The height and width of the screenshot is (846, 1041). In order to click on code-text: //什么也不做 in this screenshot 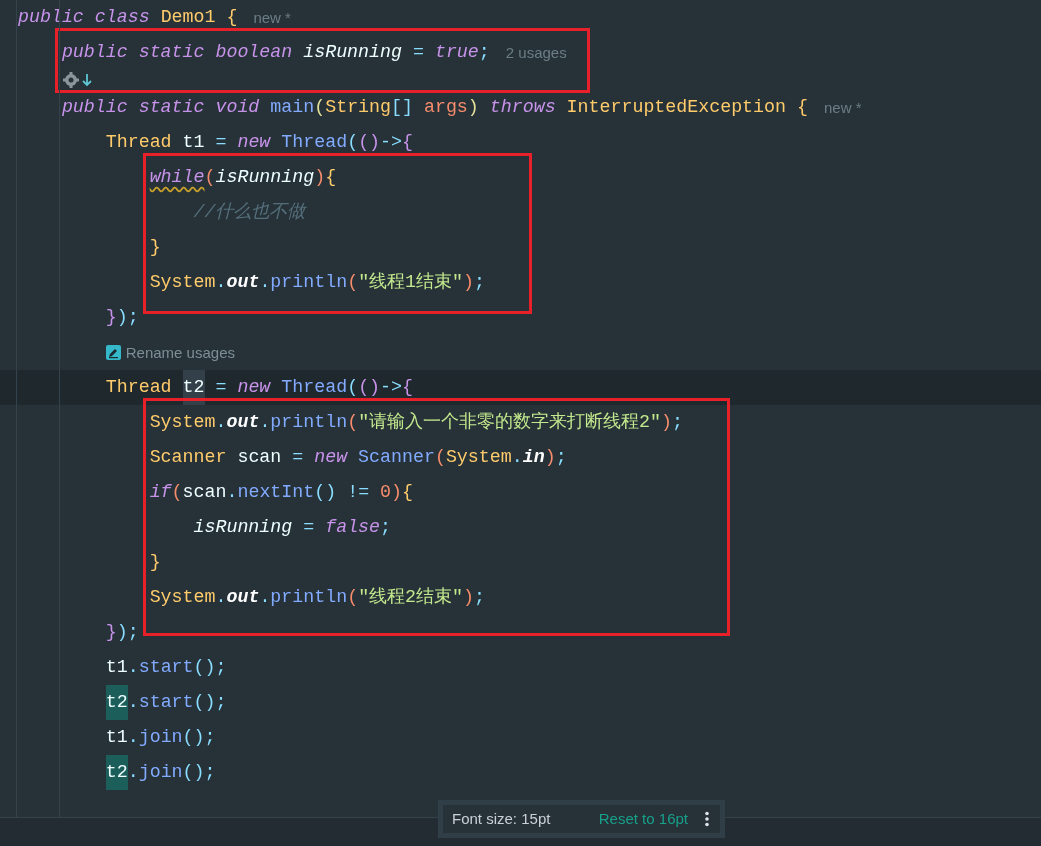, I will do `click(249, 212)`.